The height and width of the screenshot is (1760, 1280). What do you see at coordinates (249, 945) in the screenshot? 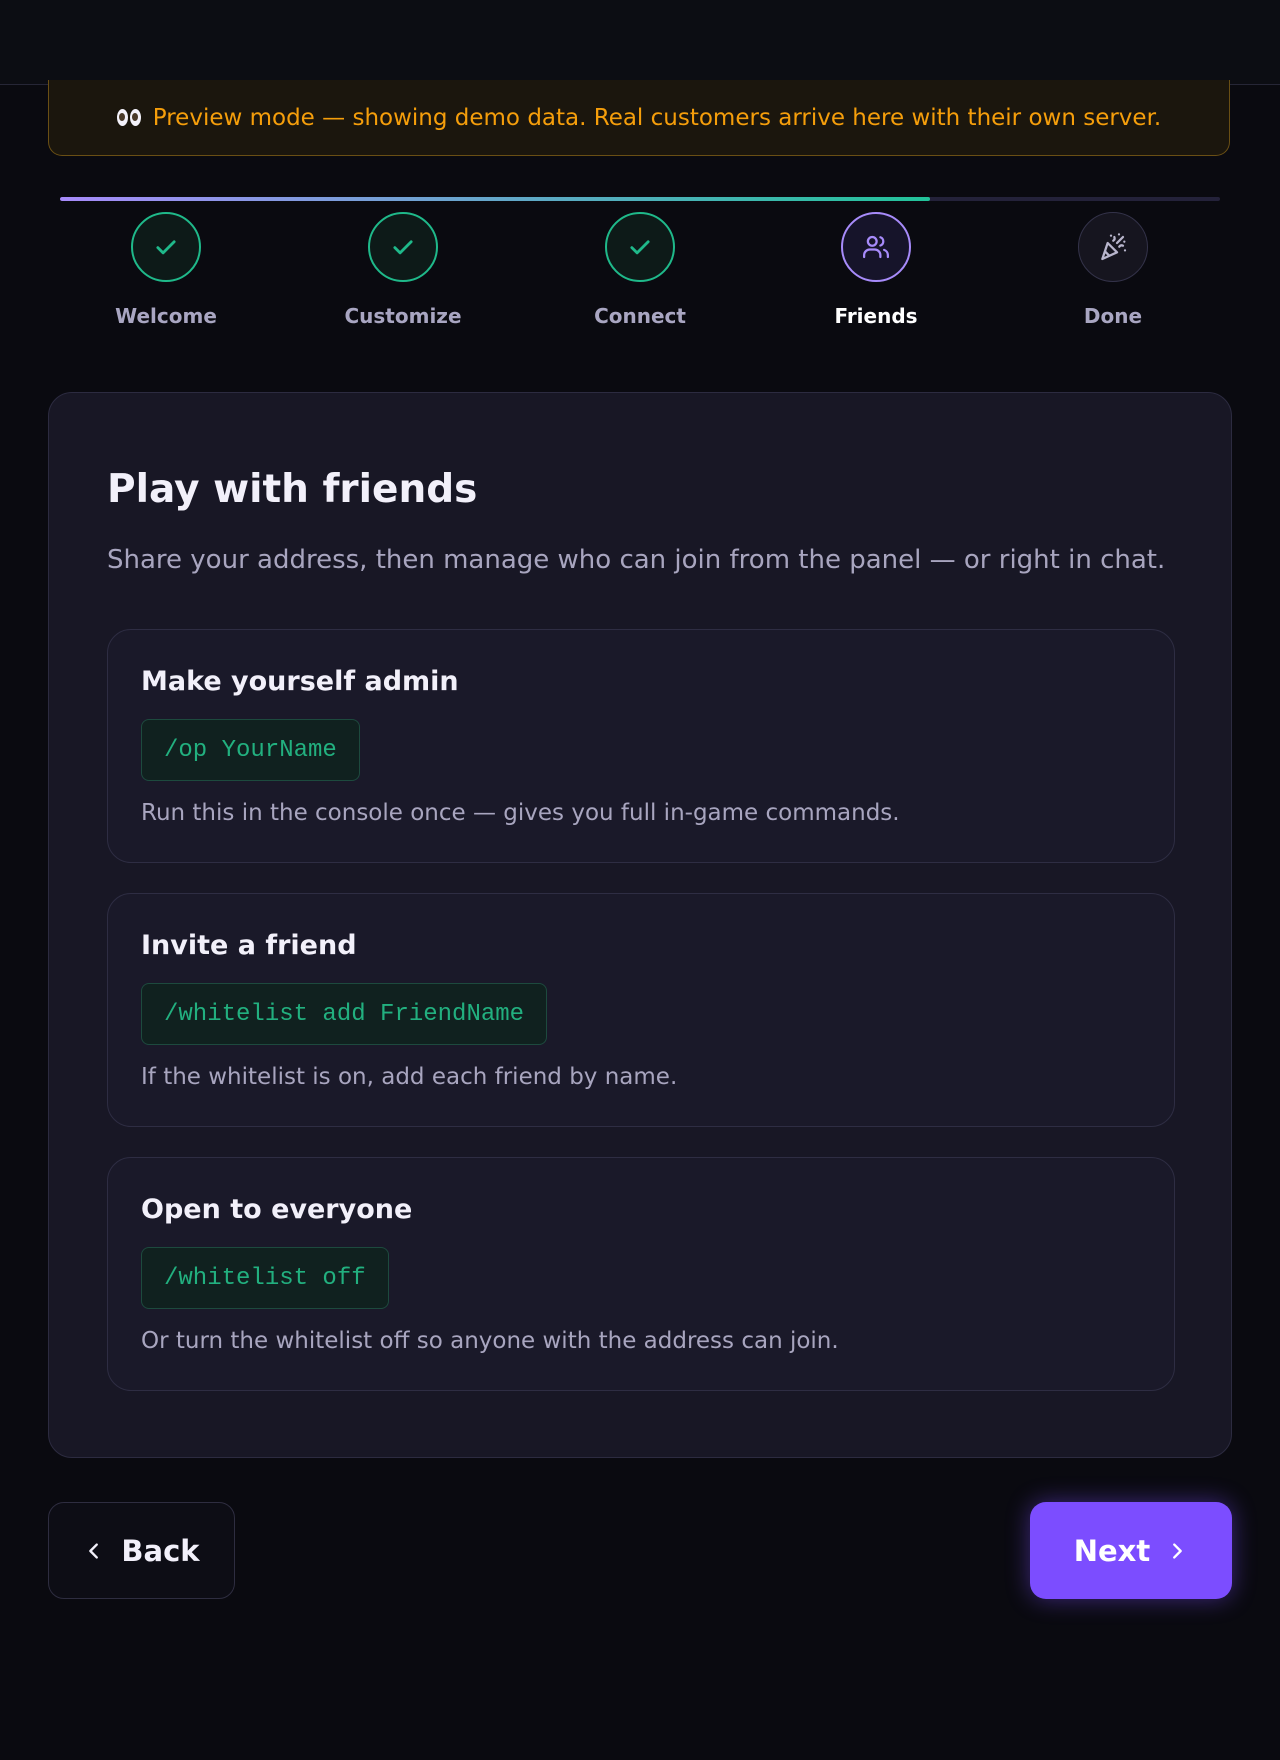
I see `section-title: Invite a friend` at bounding box center [249, 945].